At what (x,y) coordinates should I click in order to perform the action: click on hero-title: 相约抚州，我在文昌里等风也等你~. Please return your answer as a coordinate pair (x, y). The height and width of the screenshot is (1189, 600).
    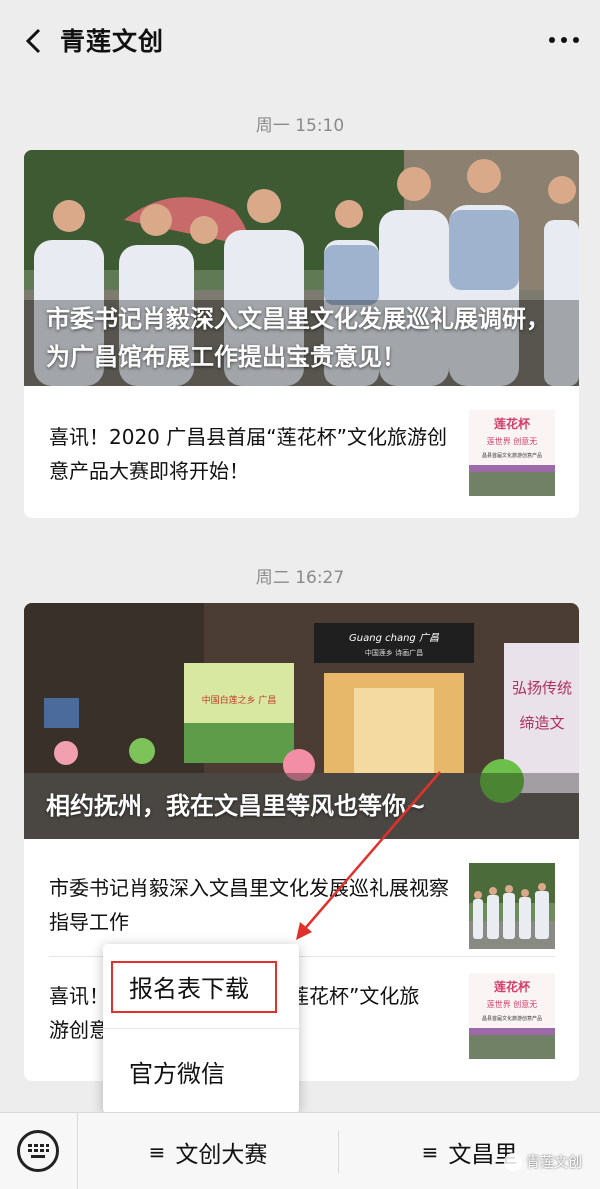
    Looking at the image, I should click on (236, 806).